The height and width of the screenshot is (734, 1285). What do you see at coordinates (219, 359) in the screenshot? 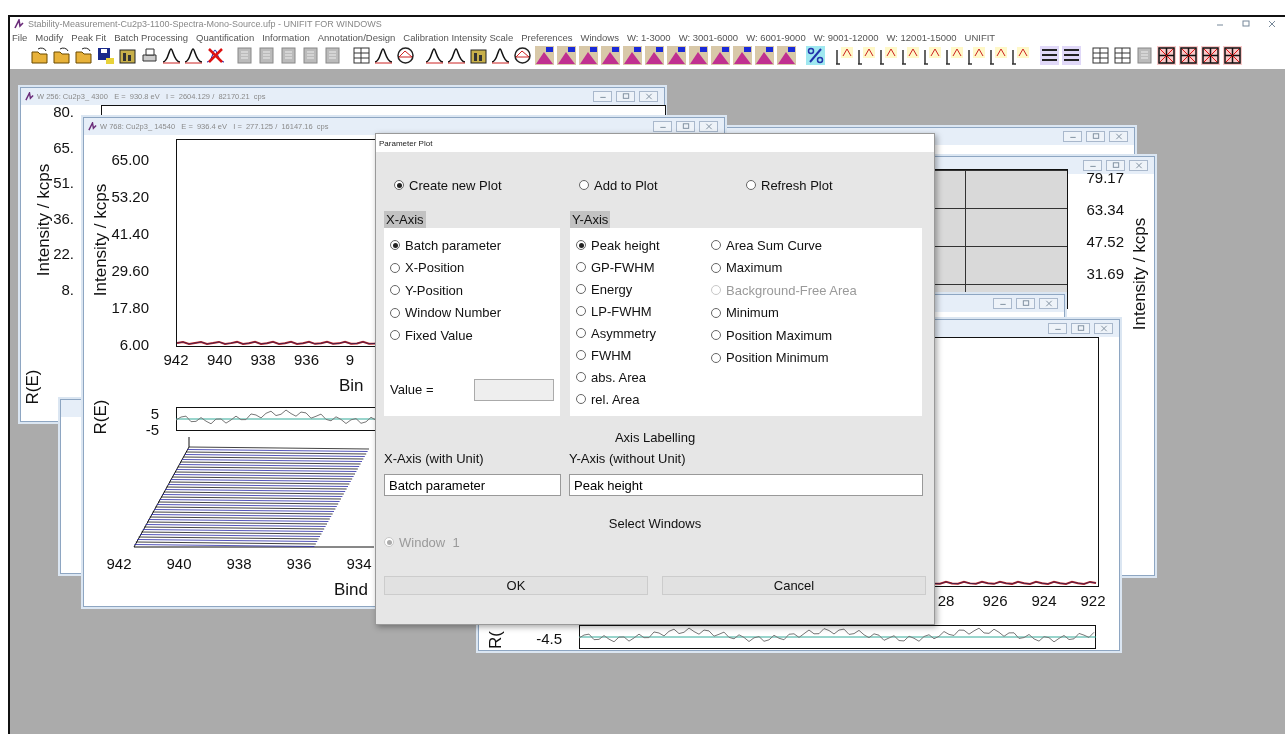
I see `x-tick-label: 940` at bounding box center [219, 359].